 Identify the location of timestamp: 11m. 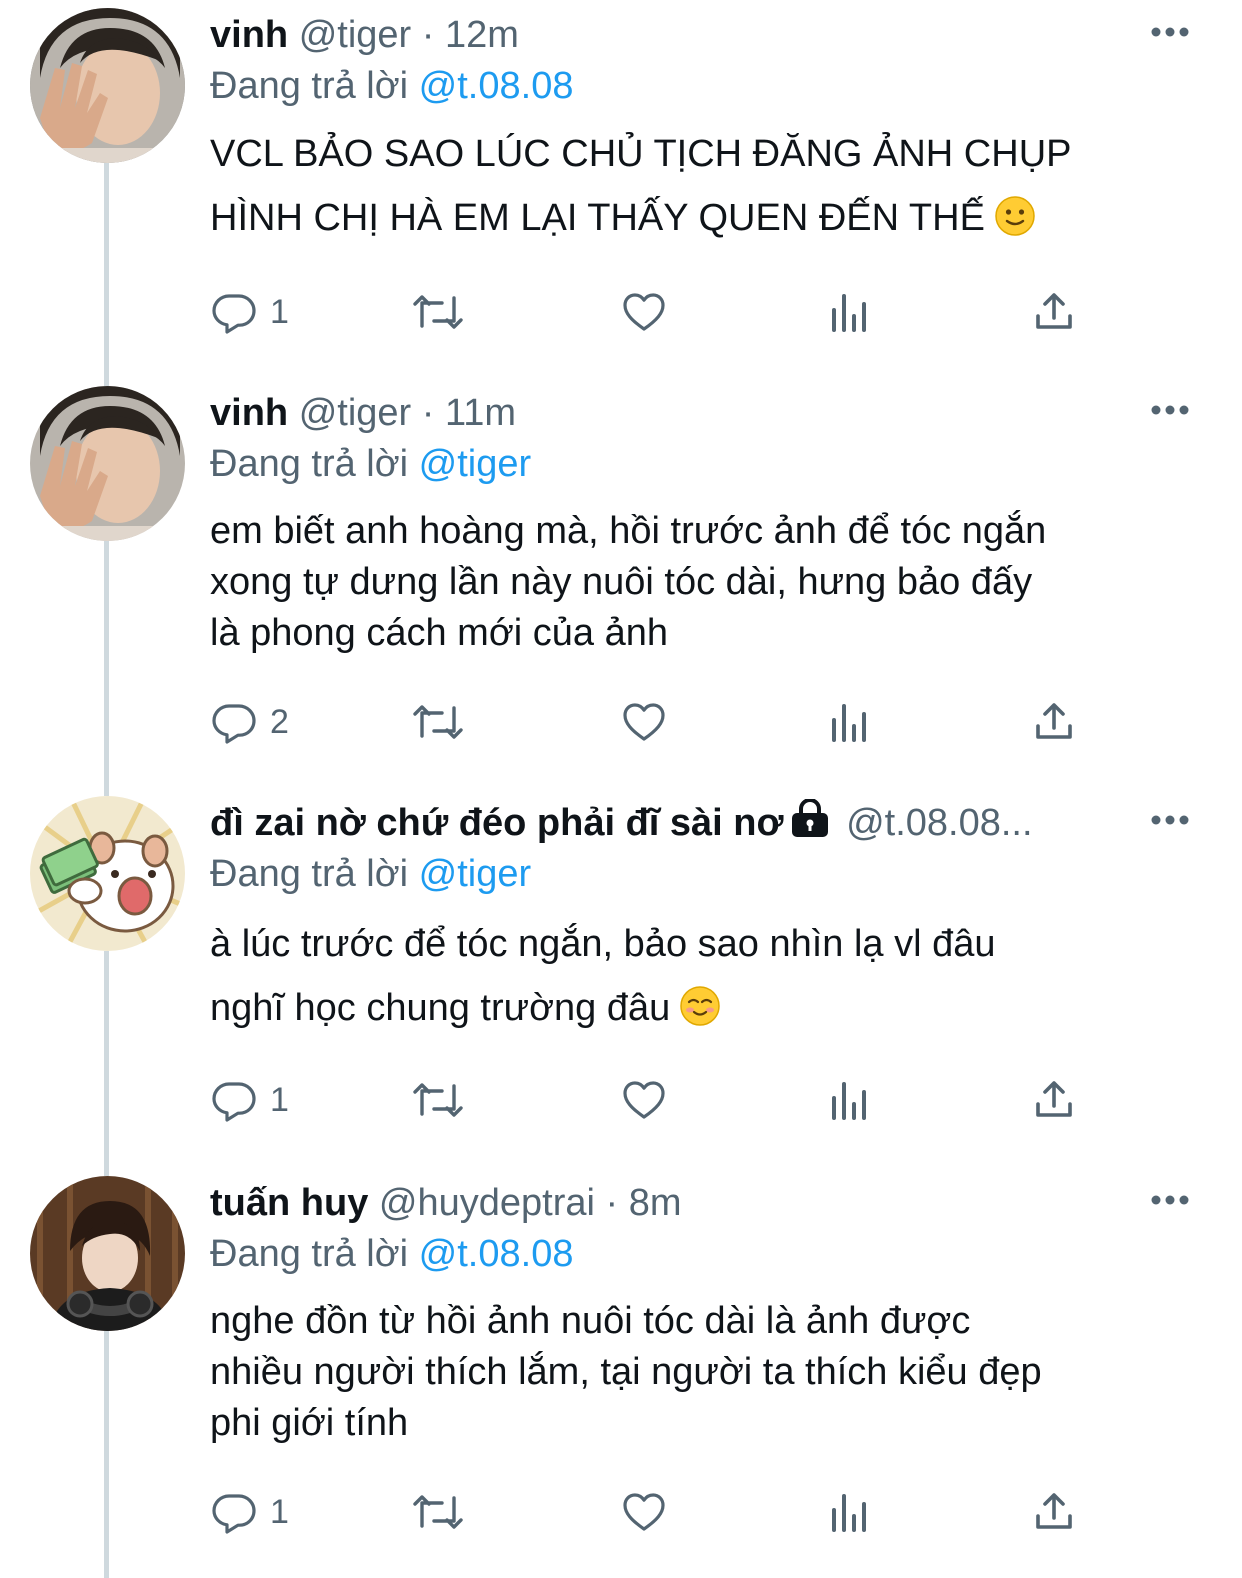
(480, 413).